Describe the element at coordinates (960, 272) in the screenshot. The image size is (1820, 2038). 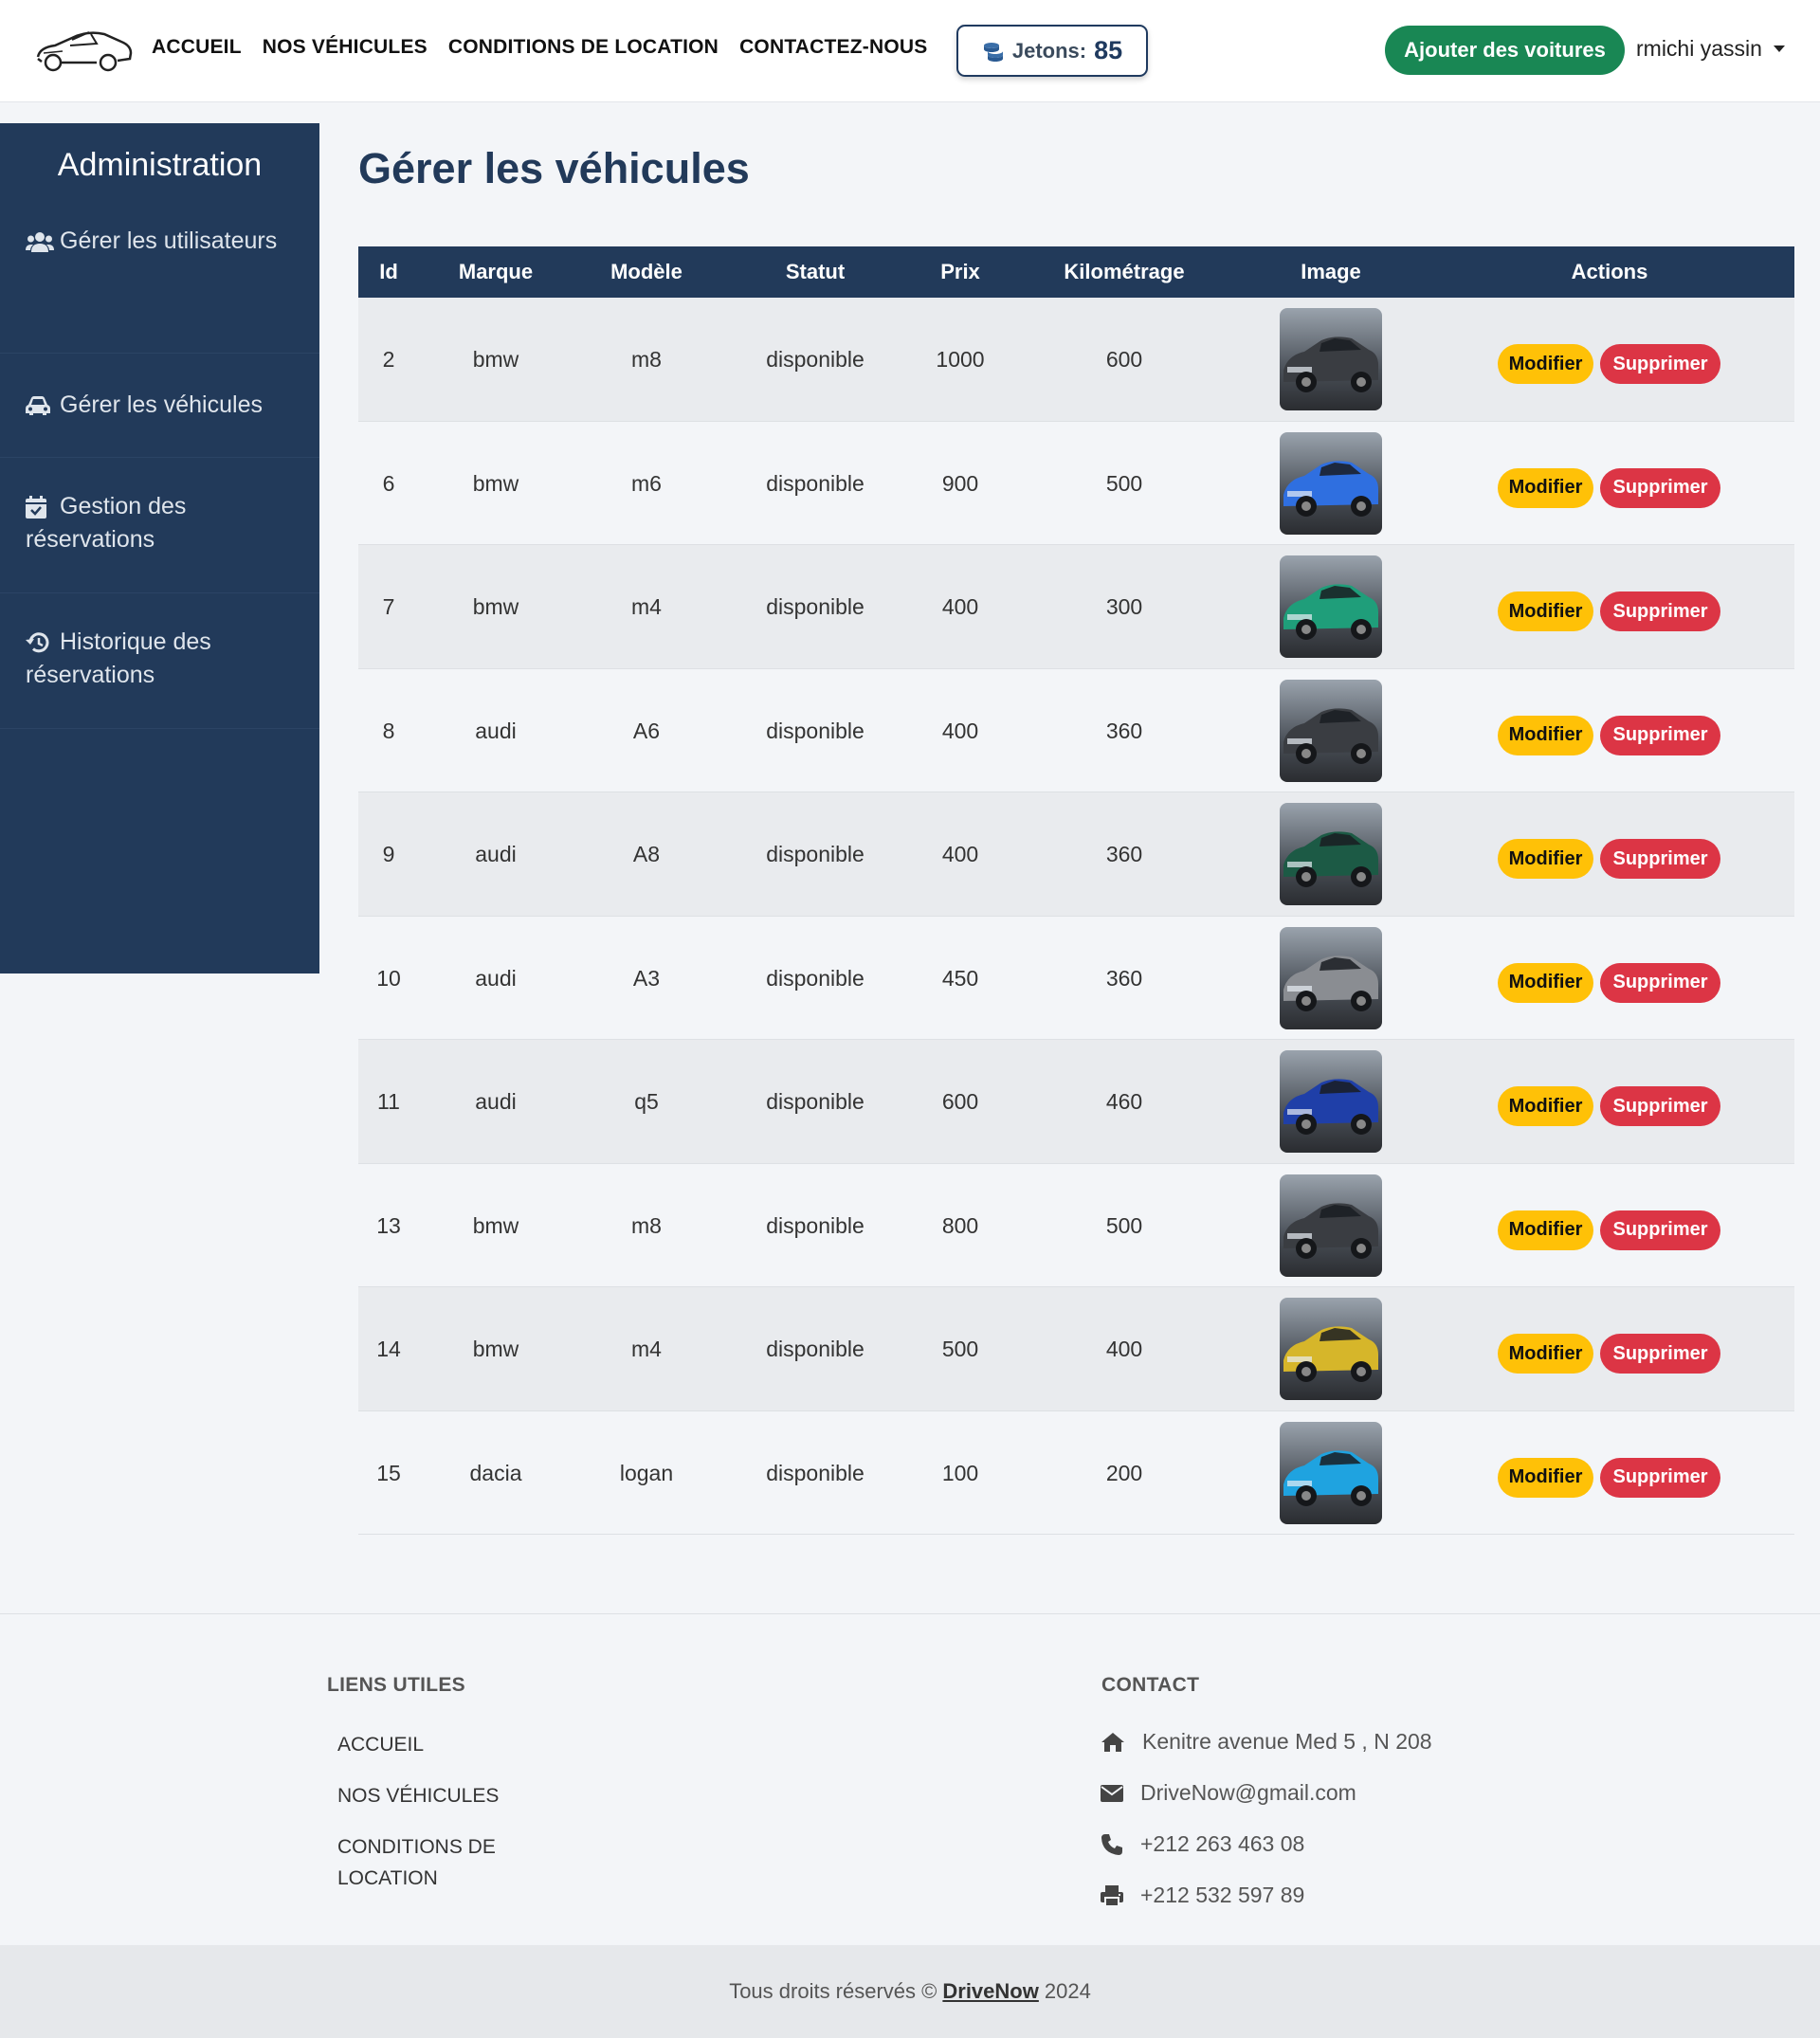
I see `column-header: Prix` at that location.